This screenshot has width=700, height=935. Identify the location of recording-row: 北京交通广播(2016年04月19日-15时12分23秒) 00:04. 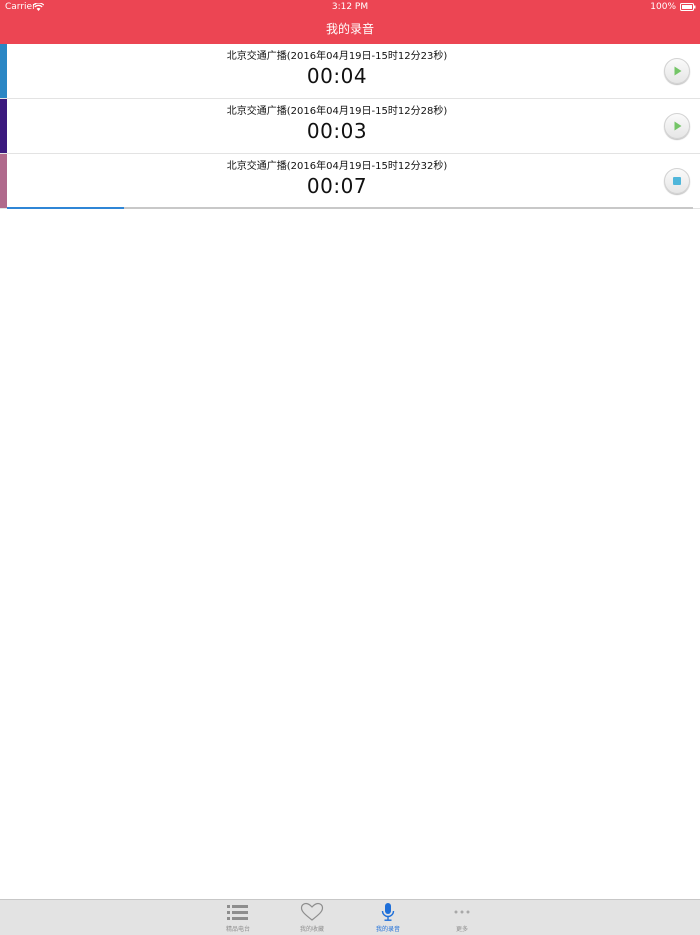
(350, 71).